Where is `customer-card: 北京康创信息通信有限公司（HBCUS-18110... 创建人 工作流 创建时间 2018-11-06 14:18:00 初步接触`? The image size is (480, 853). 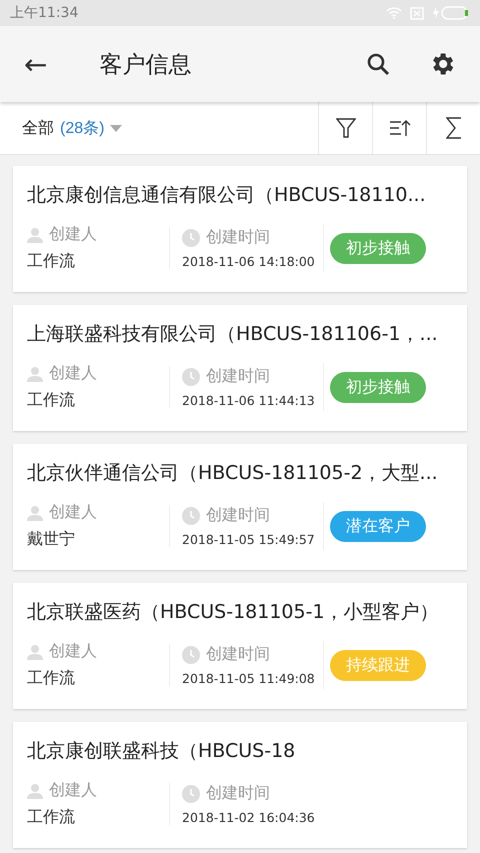
customer-card: 北京康创信息通信有限公司（HBCUS-18110... 创建人 工作流 创建时间 2018-11-06 14:18:00 初步接触 is located at coordinates (240, 229).